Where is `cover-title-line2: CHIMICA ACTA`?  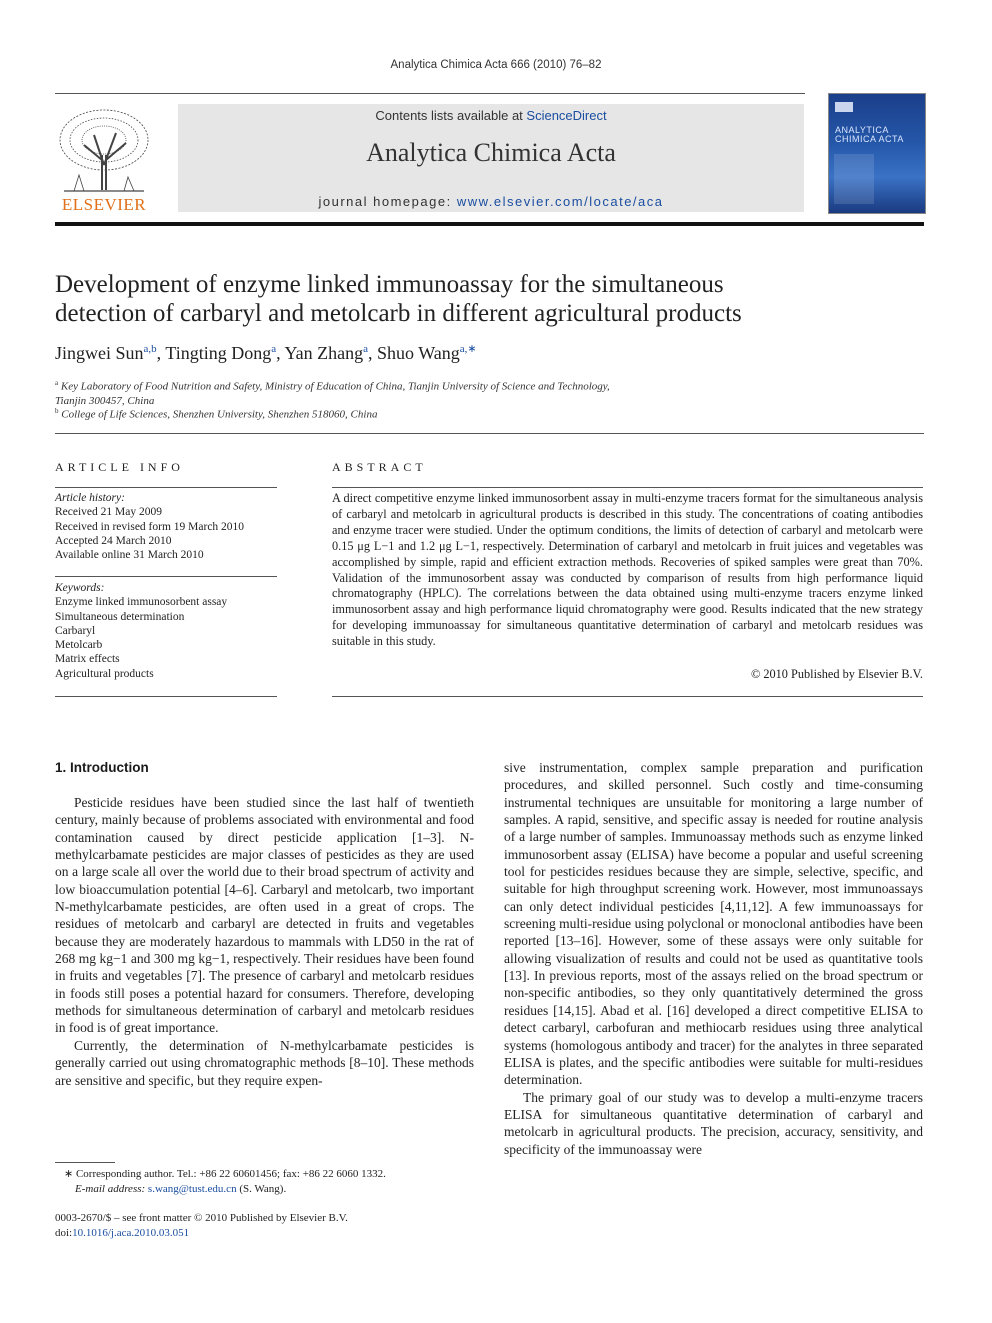 cover-title-line2: CHIMICA ACTA is located at coordinates (869, 139).